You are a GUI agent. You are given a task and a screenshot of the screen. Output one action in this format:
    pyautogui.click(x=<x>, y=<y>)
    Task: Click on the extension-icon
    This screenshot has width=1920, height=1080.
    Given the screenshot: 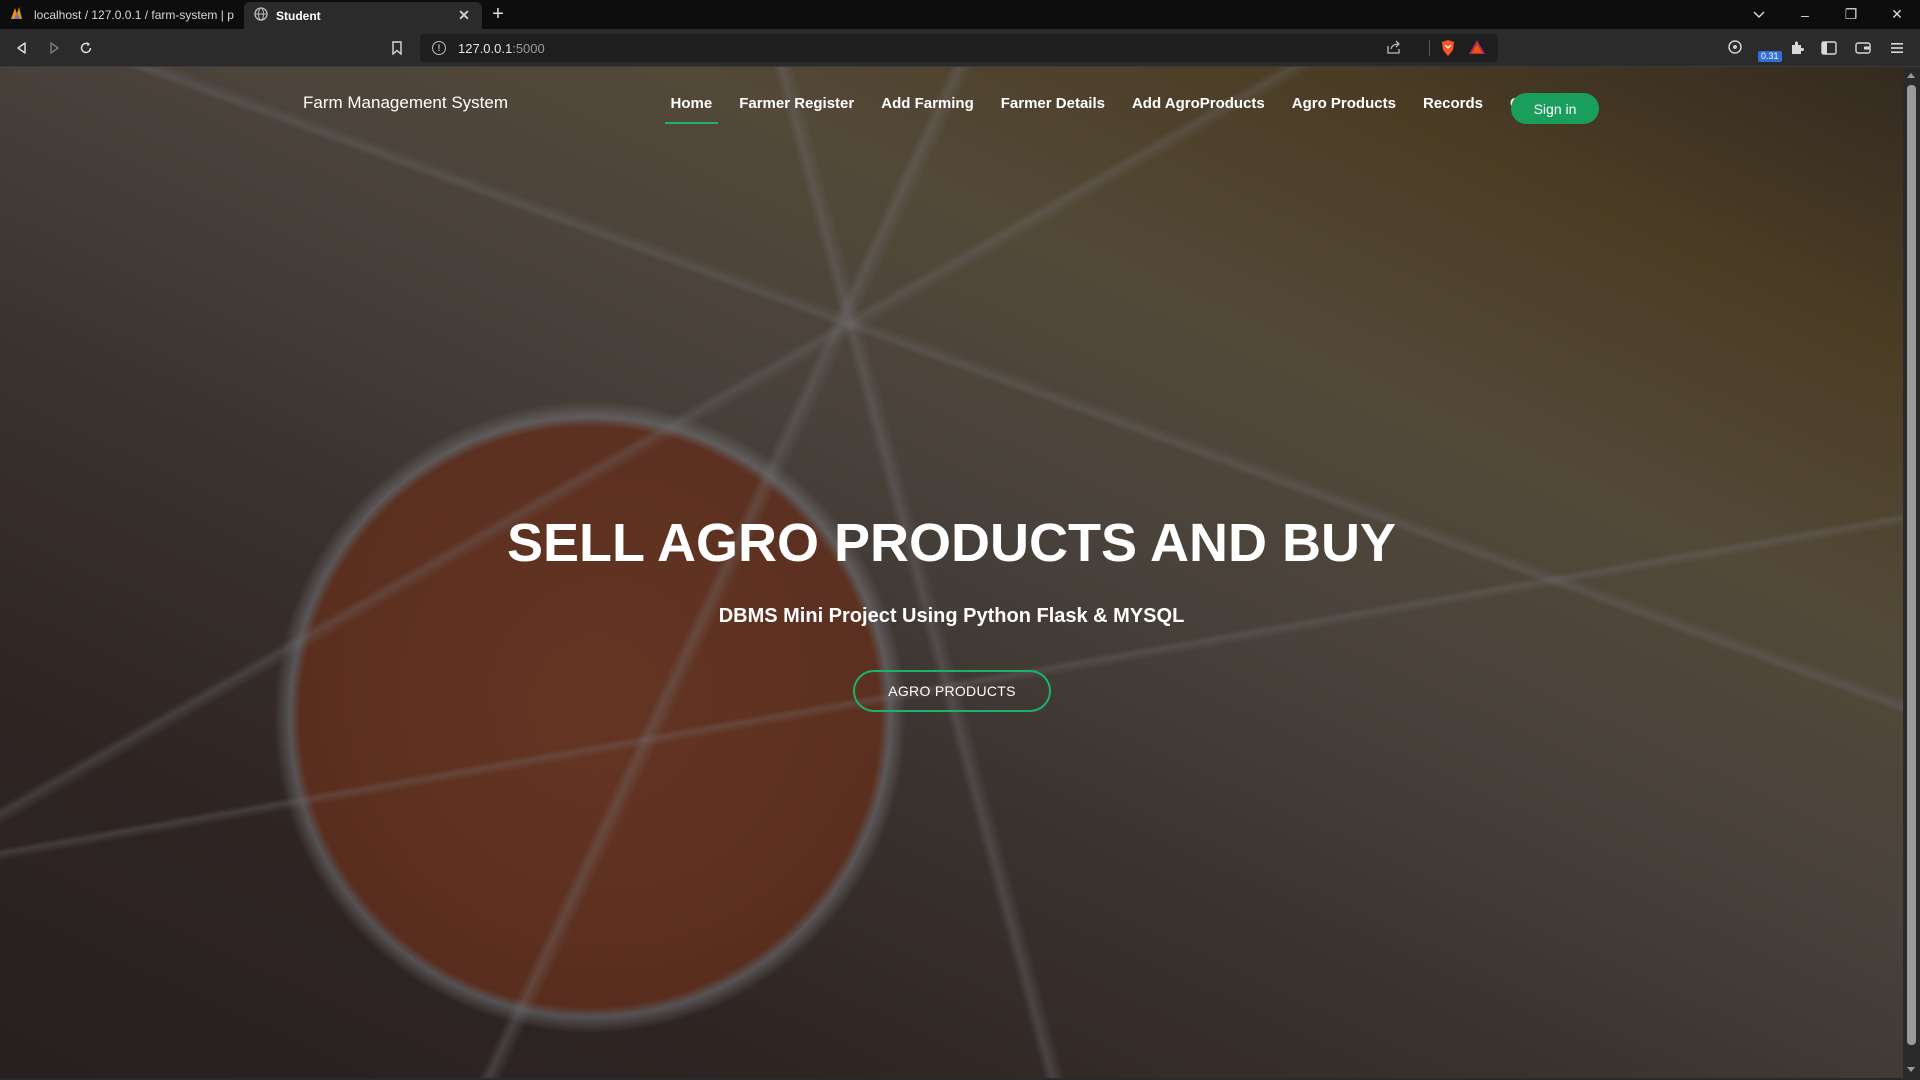 What is the action you would take?
    pyautogui.click(x=1736, y=48)
    